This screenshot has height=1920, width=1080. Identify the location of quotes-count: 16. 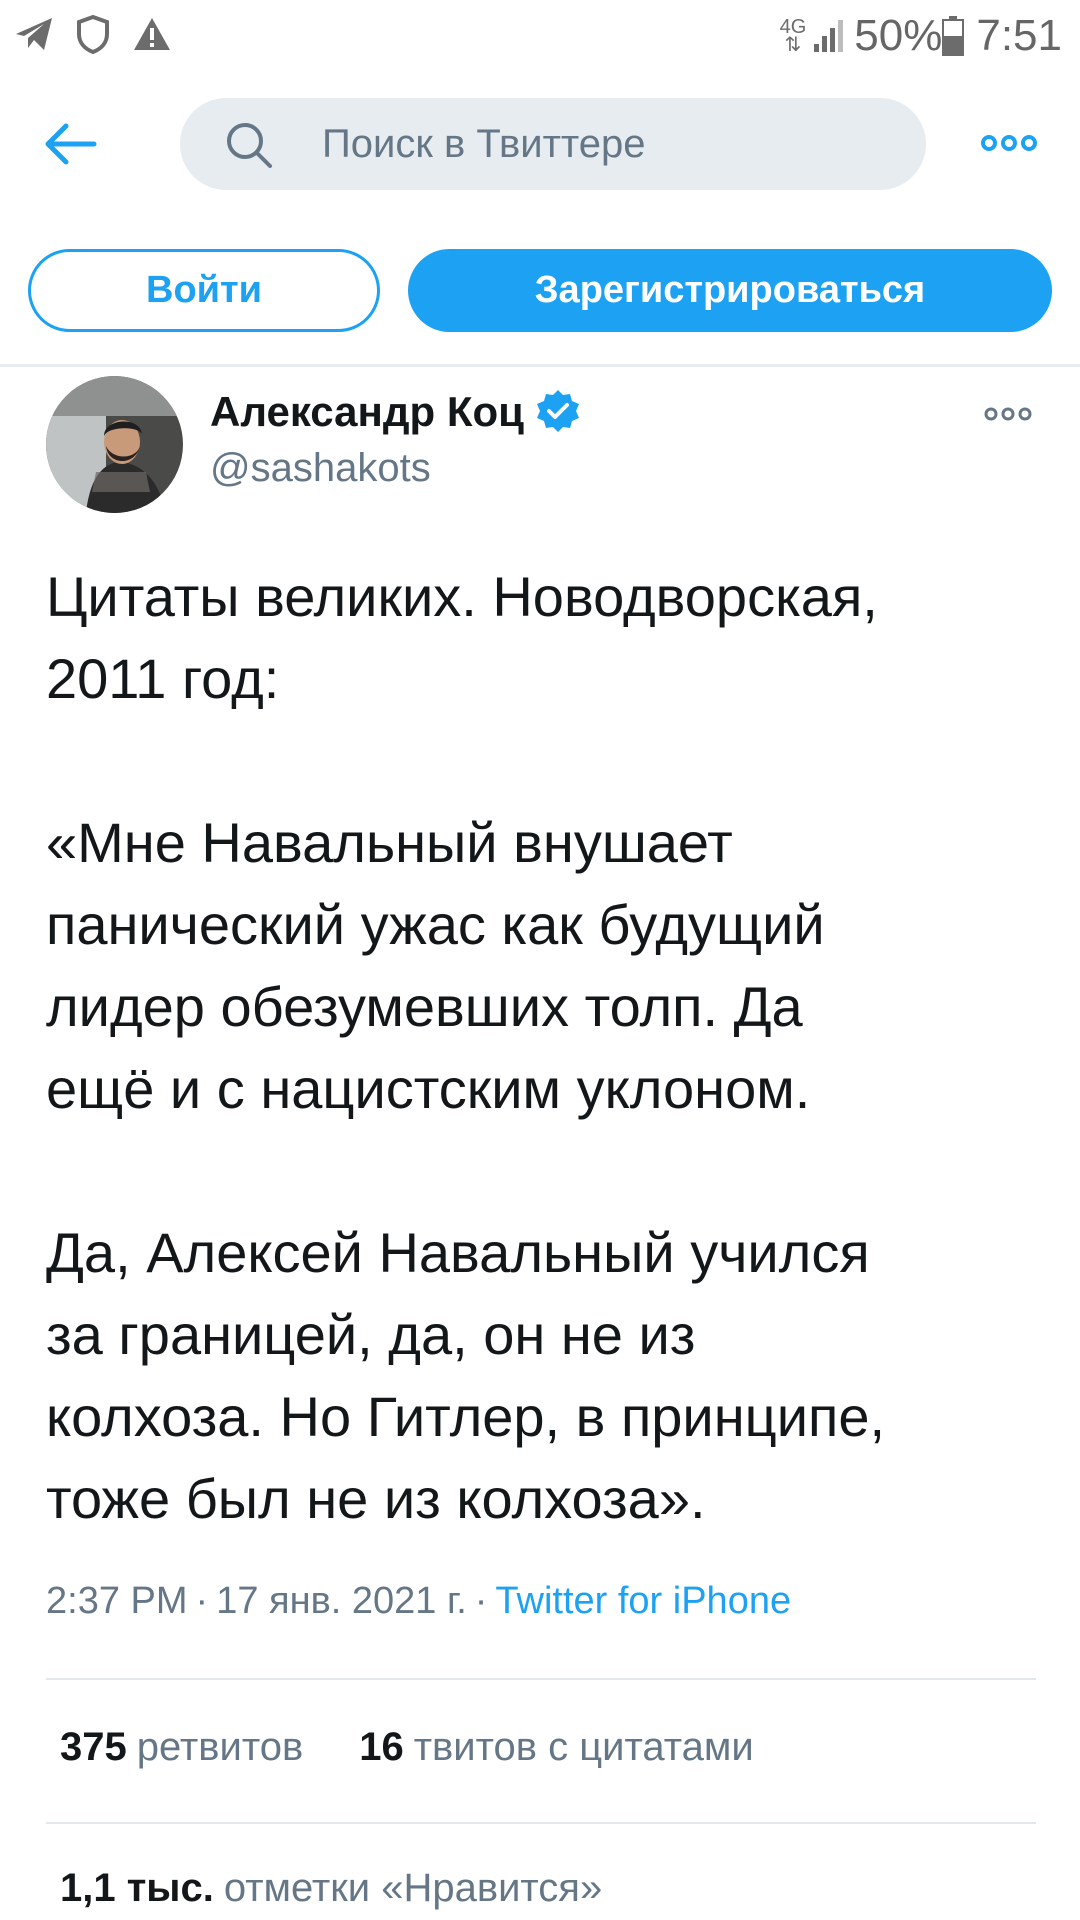
(381, 1747).